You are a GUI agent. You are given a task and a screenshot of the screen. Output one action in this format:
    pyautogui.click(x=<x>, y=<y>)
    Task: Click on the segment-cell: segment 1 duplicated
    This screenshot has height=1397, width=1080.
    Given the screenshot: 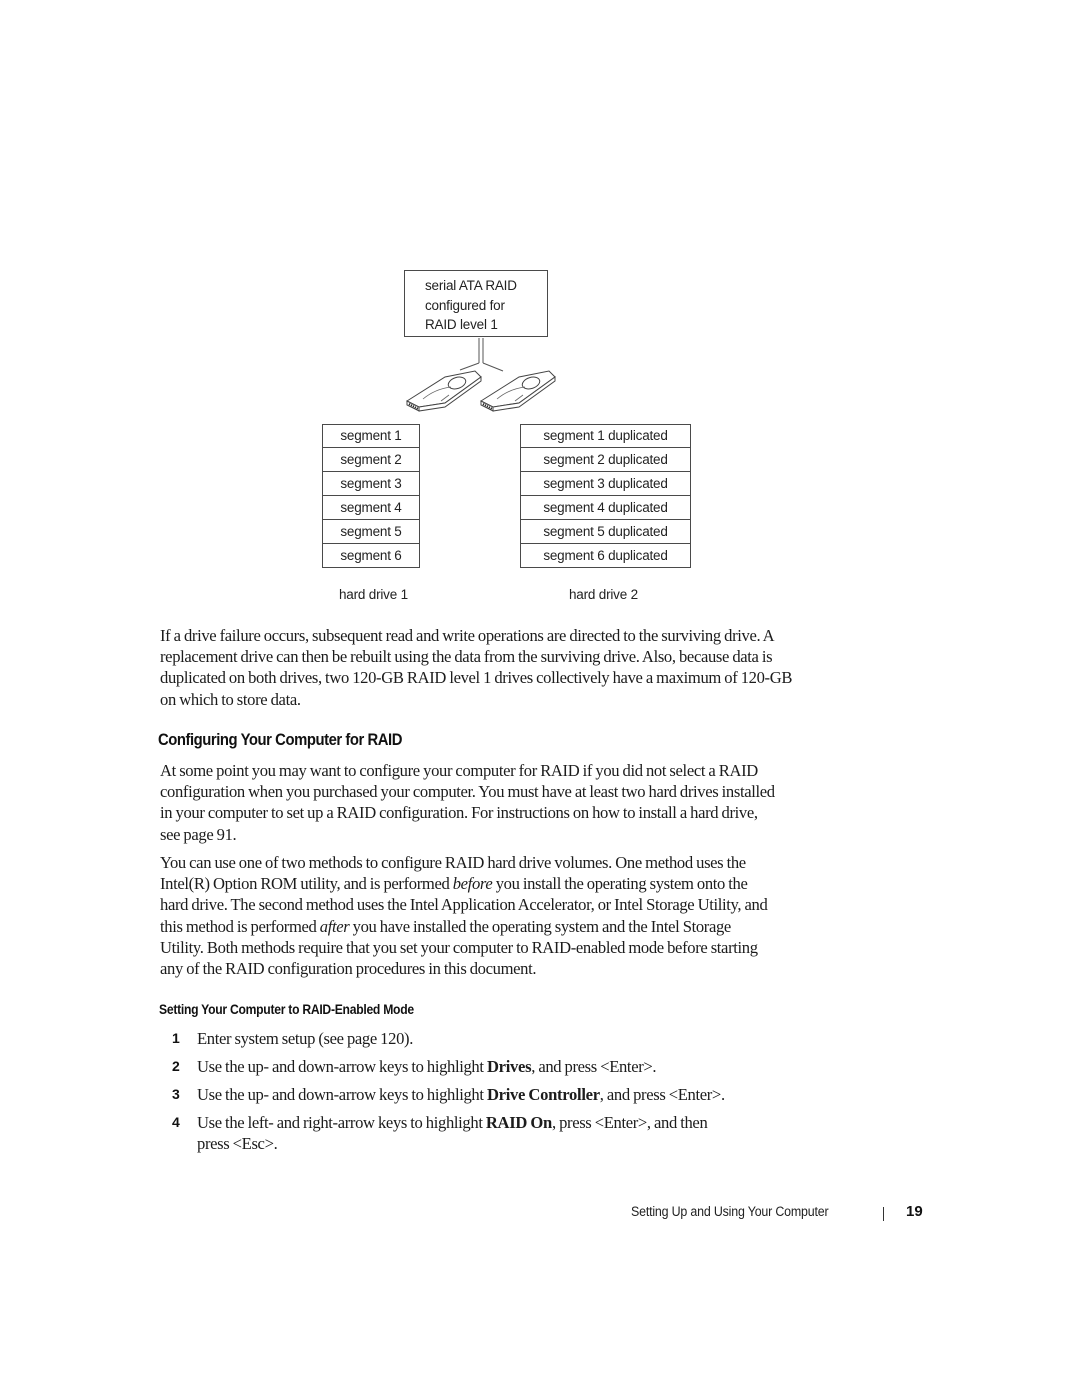 What is the action you would take?
    pyautogui.click(x=605, y=436)
    